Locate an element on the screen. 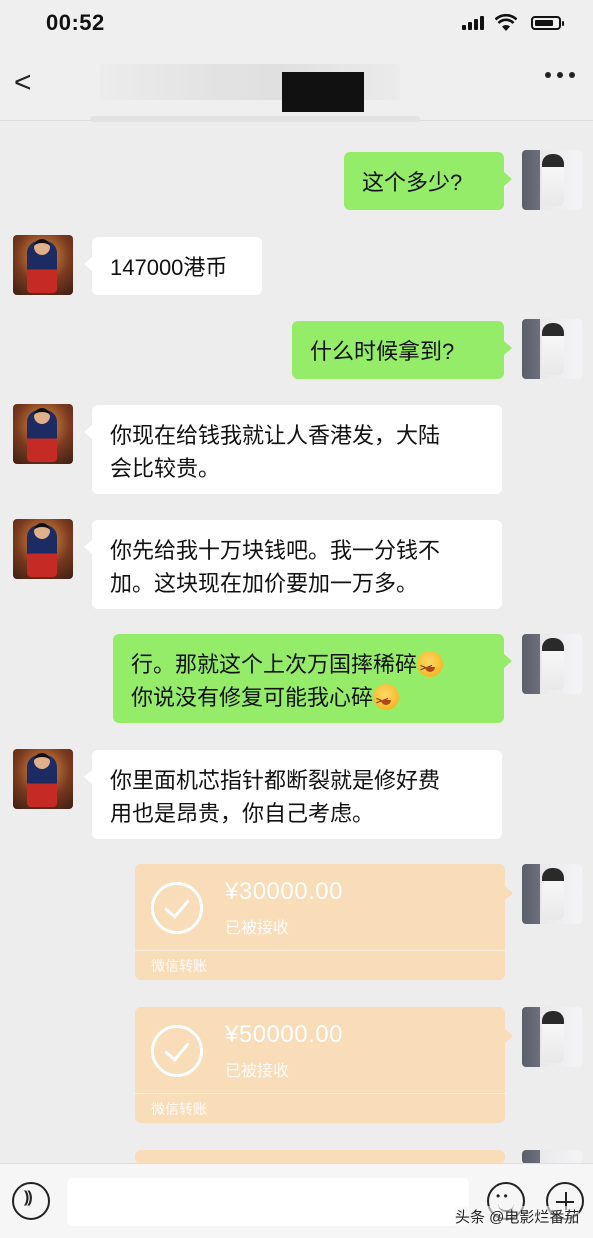 The image size is (593, 1238). message-bubble-incoming: 147000港币 is located at coordinates (173, 266).